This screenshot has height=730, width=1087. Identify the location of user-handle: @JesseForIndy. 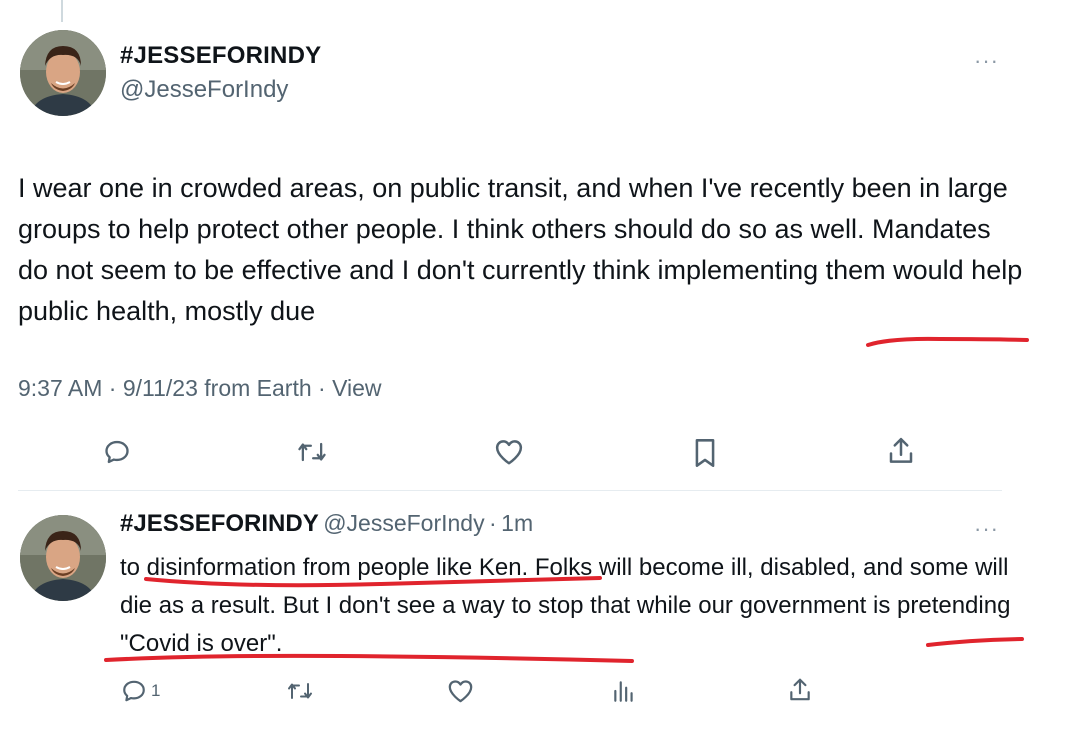
(204, 90).